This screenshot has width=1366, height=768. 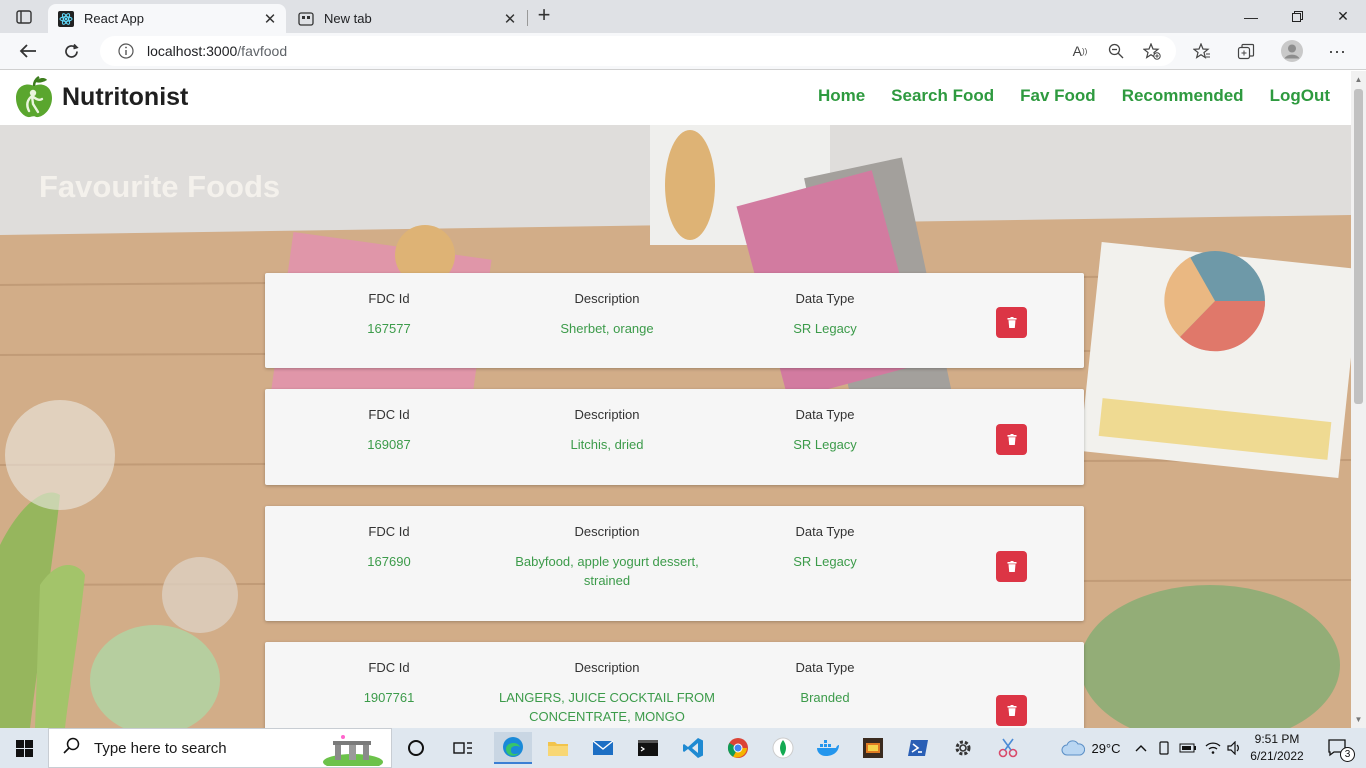 I want to click on battery-icon, so click(x=1188, y=748).